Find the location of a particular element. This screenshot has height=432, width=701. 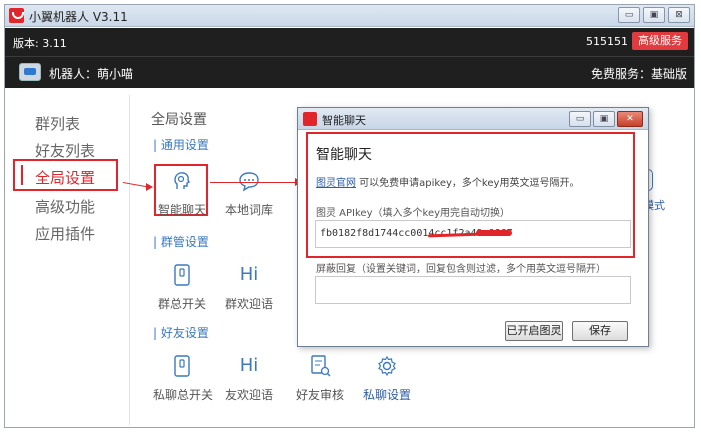

review-doc-icon is located at coordinates (320, 366).